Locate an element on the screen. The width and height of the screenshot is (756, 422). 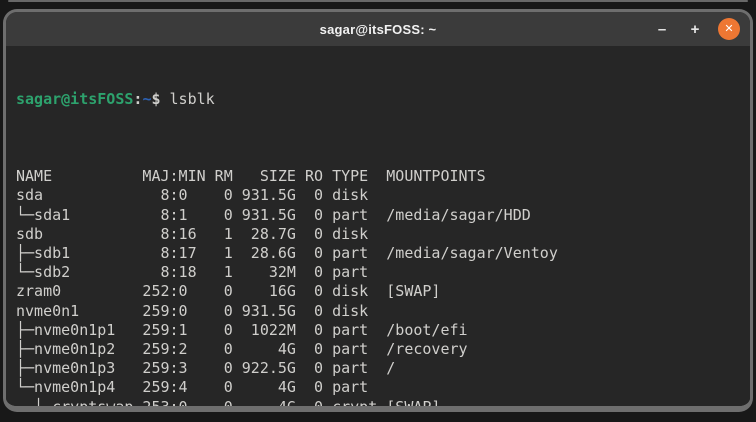
maximize-icon: + is located at coordinates (695, 29).